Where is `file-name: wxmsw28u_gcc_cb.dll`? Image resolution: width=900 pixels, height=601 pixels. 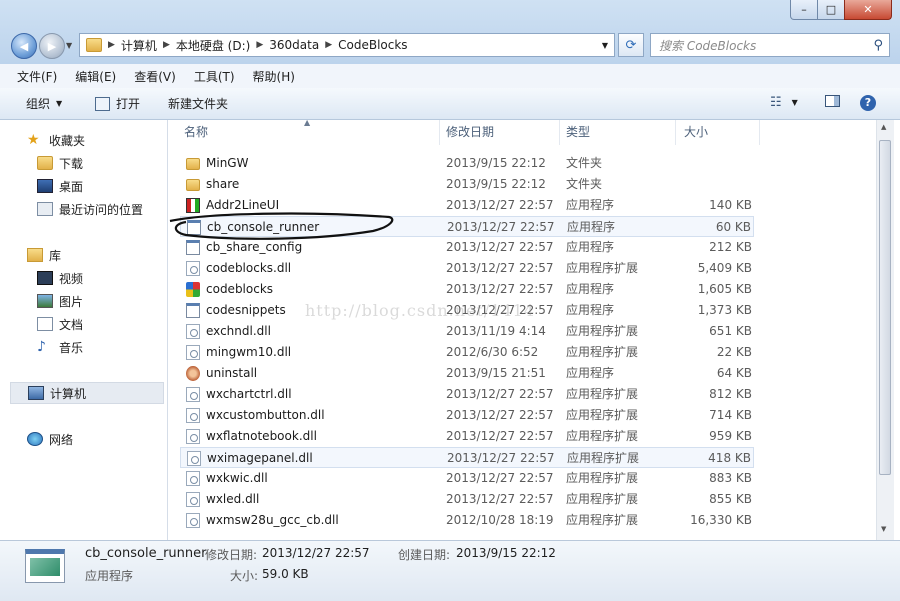 file-name: wxmsw28u_gcc_cb.dll is located at coordinates (272, 520).